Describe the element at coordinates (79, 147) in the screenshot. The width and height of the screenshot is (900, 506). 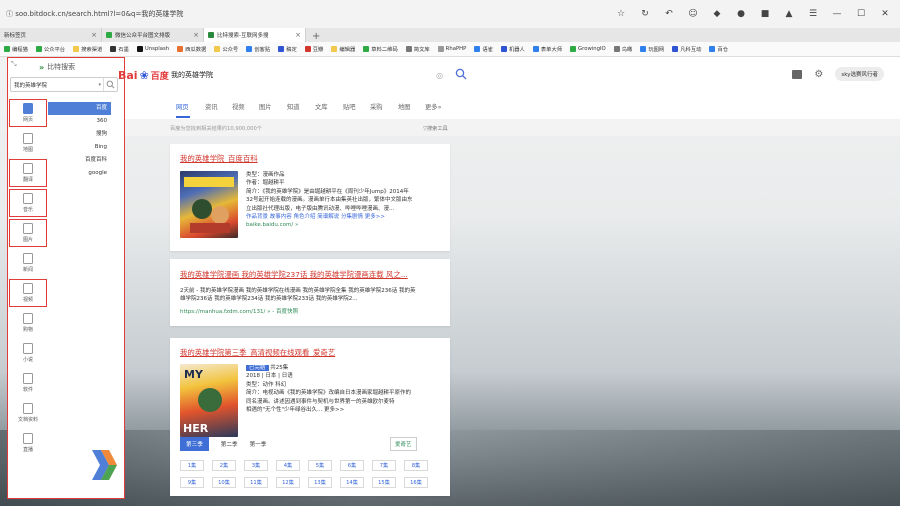
I see `engine-item: Bing` at that location.